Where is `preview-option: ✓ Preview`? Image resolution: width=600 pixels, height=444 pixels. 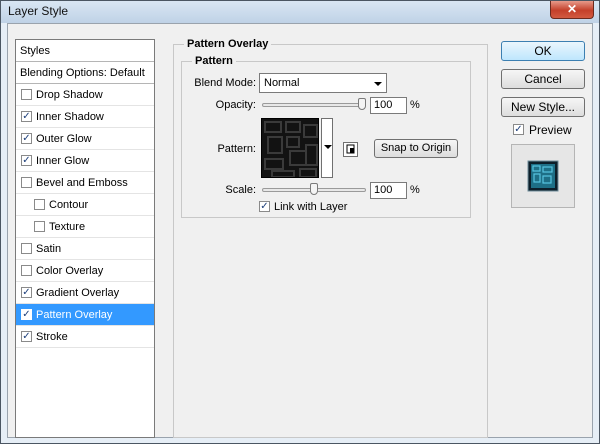
preview-option: ✓ Preview is located at coordinates (548, 131).